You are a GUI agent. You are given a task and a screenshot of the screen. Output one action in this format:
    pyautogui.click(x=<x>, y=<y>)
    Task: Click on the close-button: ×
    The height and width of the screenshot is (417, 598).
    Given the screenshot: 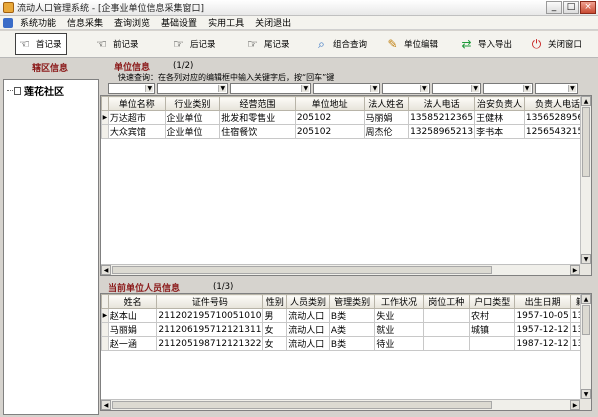 What is the action you would take?
    pyautogui.click(x=588, y=7)
    